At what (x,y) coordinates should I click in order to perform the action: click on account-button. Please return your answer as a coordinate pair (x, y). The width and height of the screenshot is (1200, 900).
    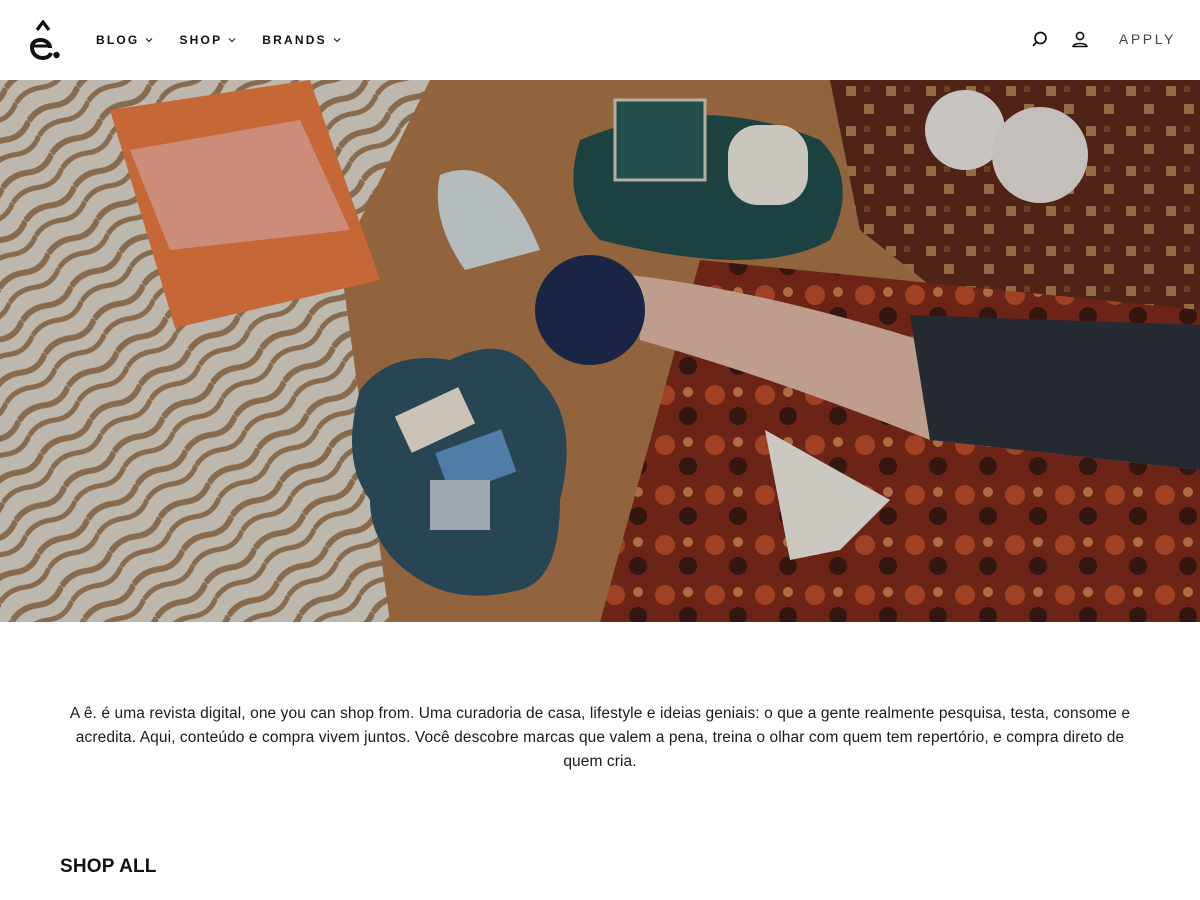
    Looking at the image, I should click on (1080, 39).